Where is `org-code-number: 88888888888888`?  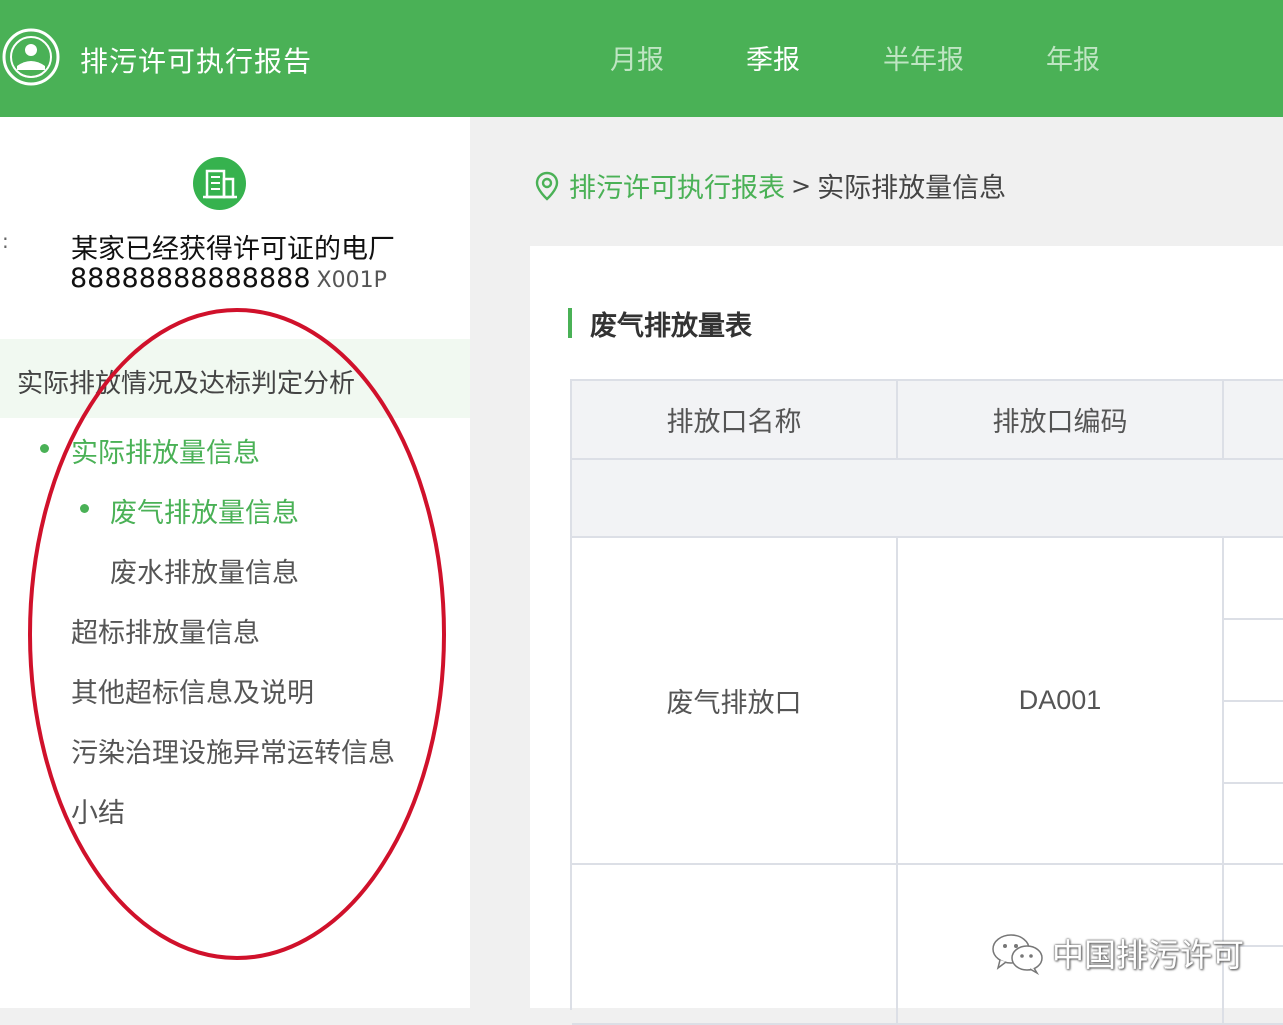 org-code-number: 88888888888888 is located at coordinates (190, 278).